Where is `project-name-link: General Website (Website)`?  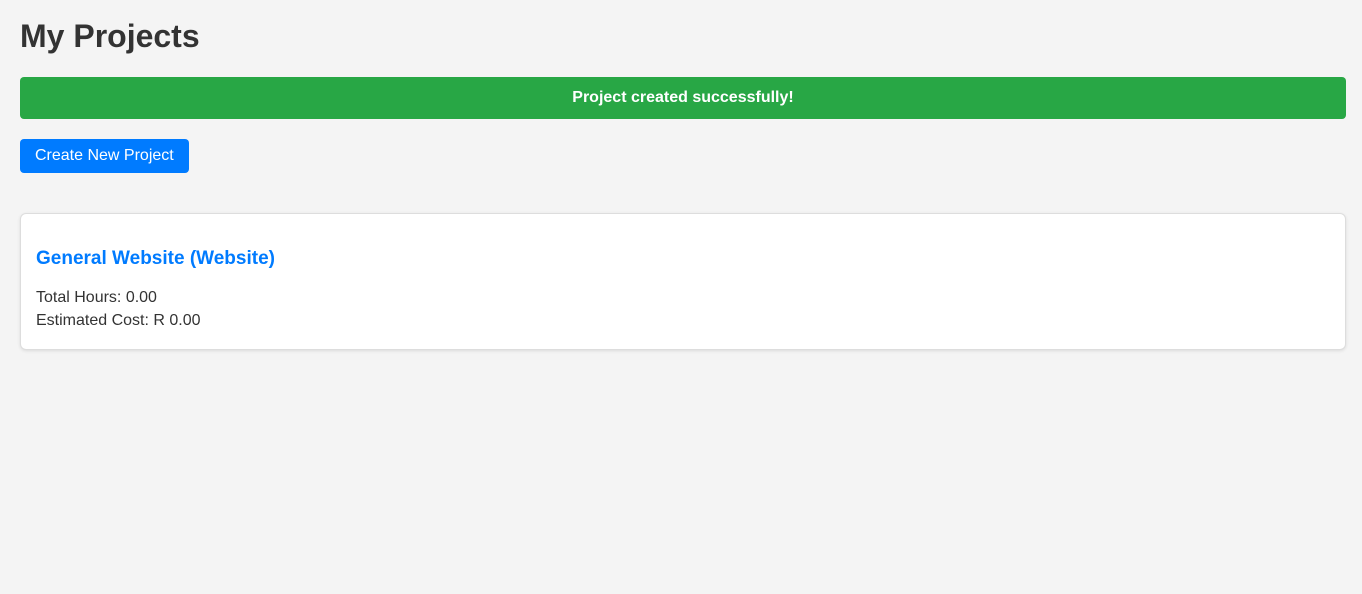 project-name-link: General Website (Website) is located at coordinates (683, 259).